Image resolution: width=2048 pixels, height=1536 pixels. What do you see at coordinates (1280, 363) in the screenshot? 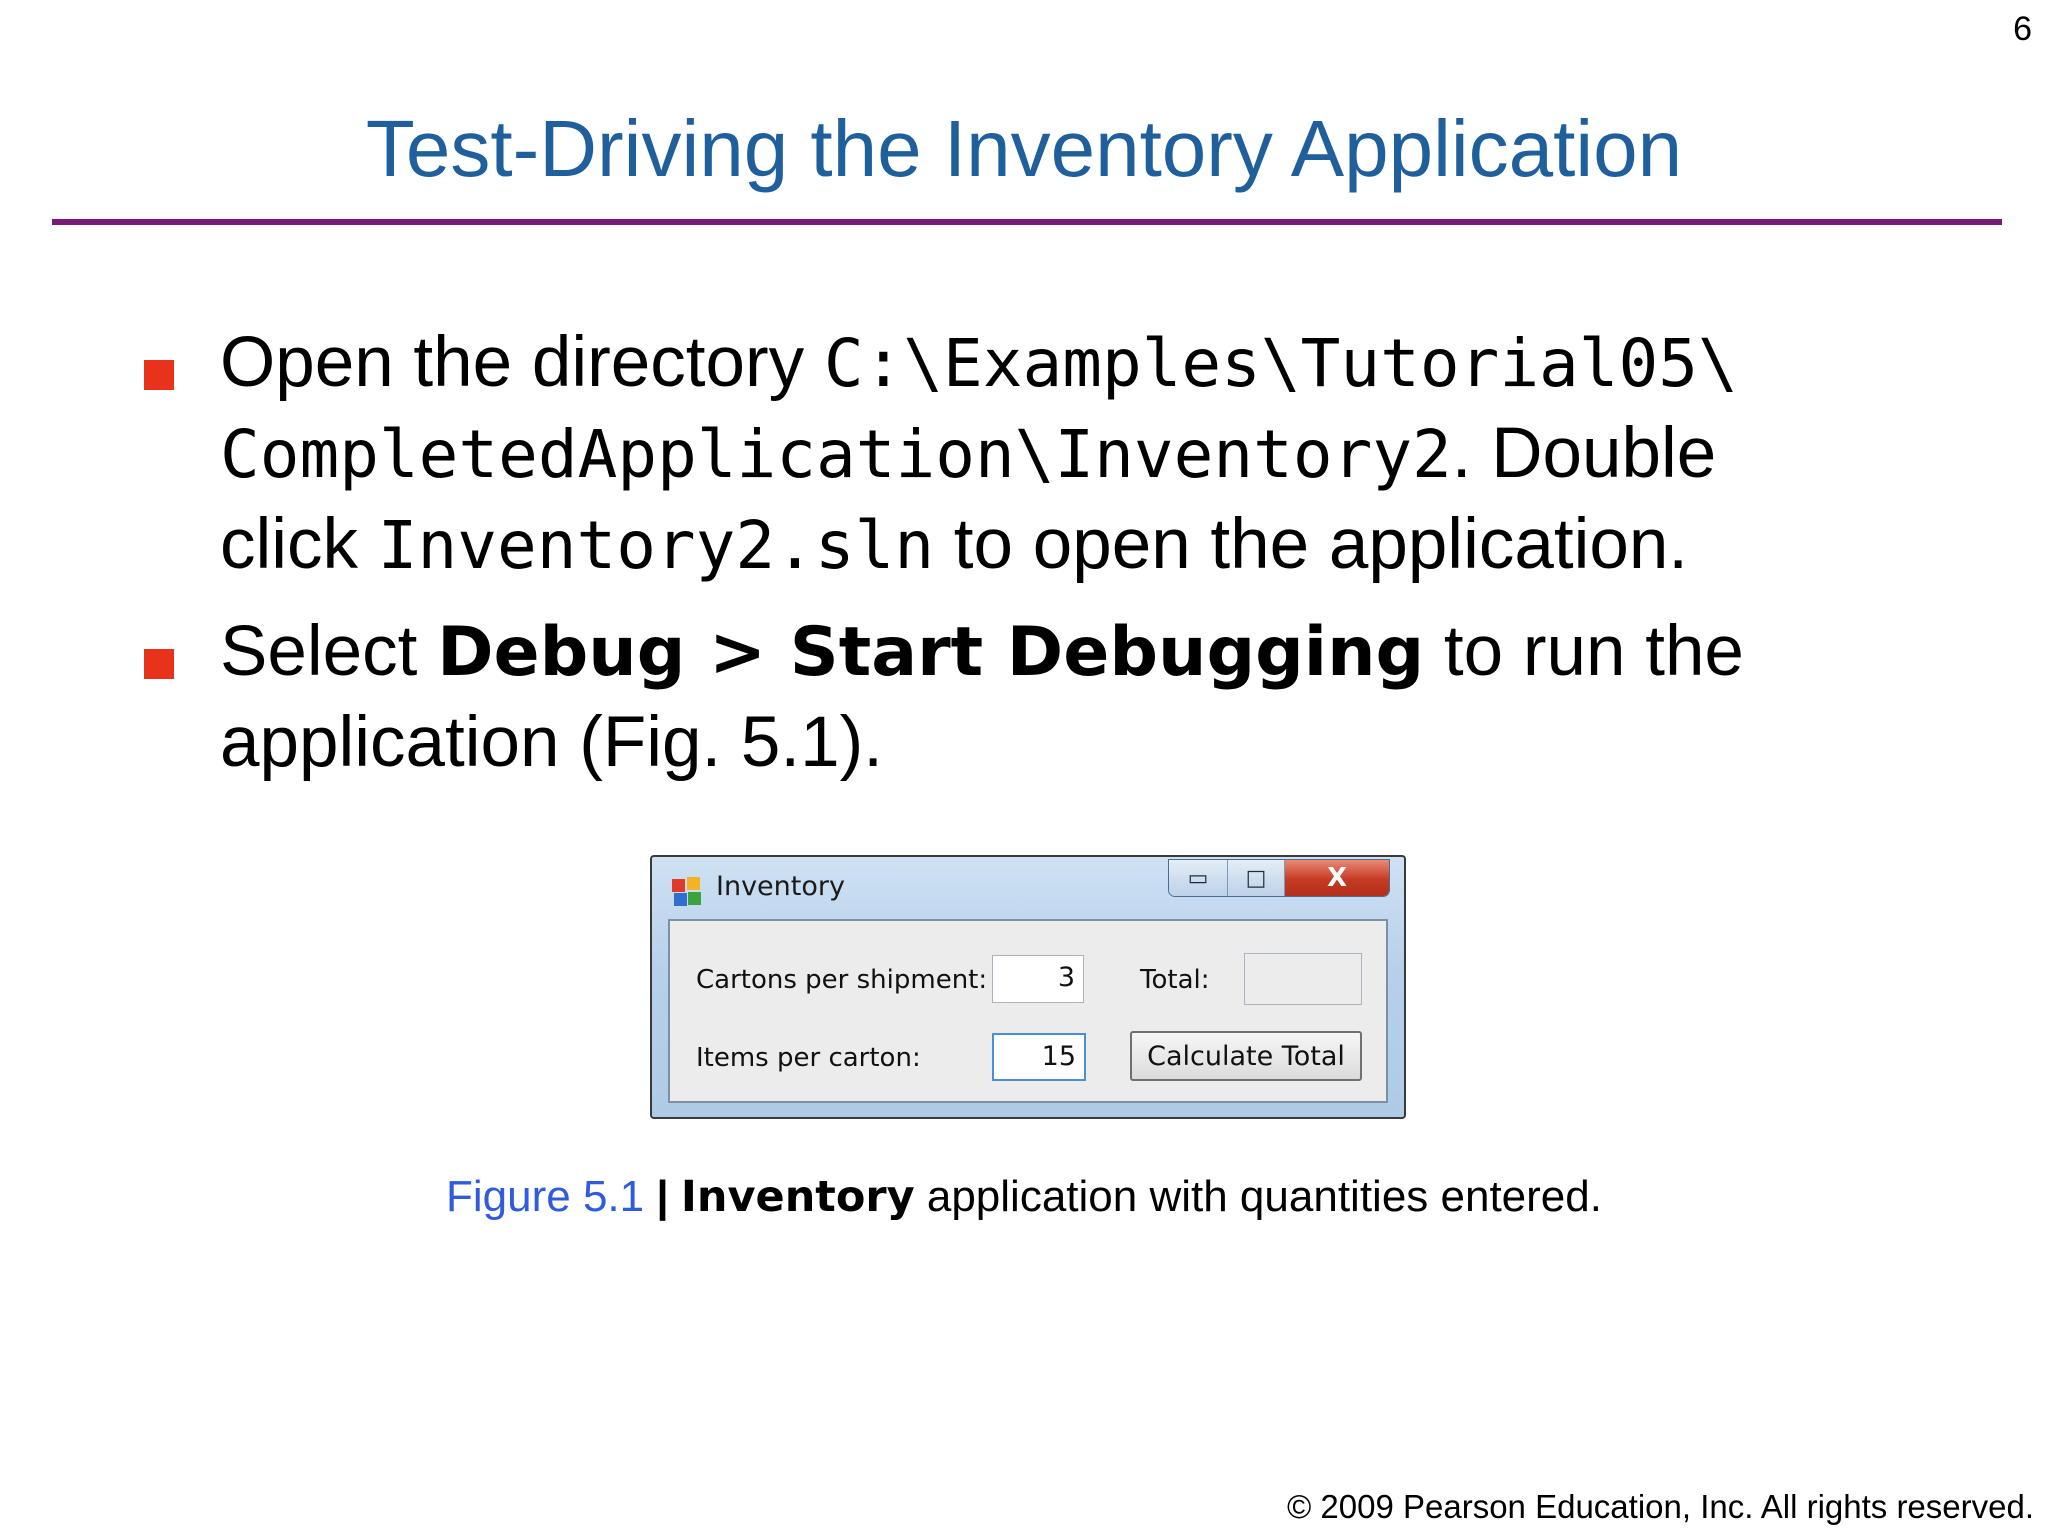
I see `directory-path-code: C:\Examples\Tutorial05\` at bounding box center [1280, 363].